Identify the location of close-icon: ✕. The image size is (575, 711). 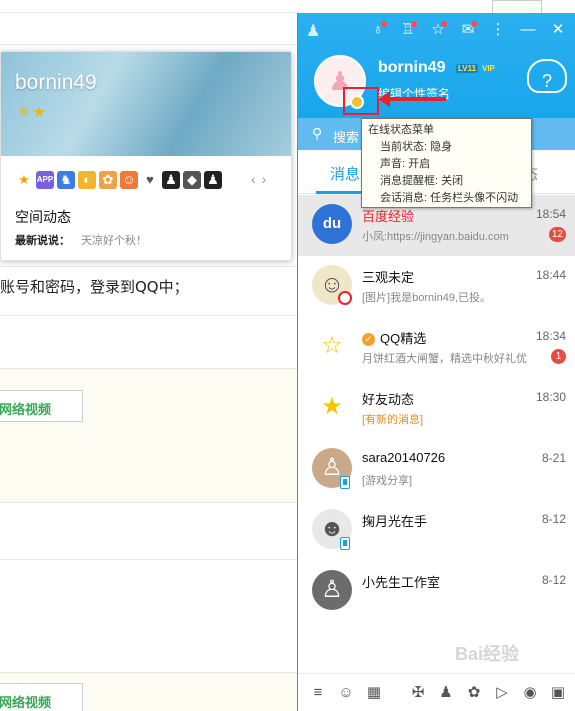
(558, 30).